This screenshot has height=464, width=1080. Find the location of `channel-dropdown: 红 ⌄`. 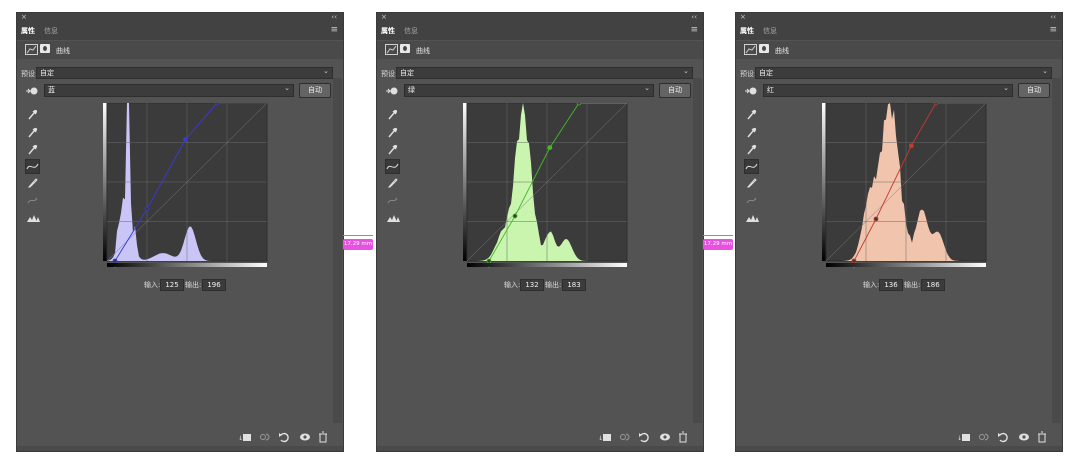

channel-dropdown: 红 ⌄ is located at coordinates (888, 90).